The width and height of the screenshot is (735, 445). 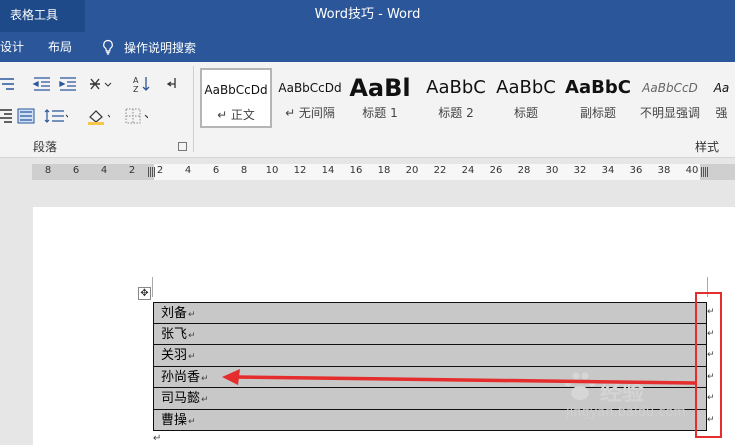 I want to click on borders-icon, so click(x=136, y=116).